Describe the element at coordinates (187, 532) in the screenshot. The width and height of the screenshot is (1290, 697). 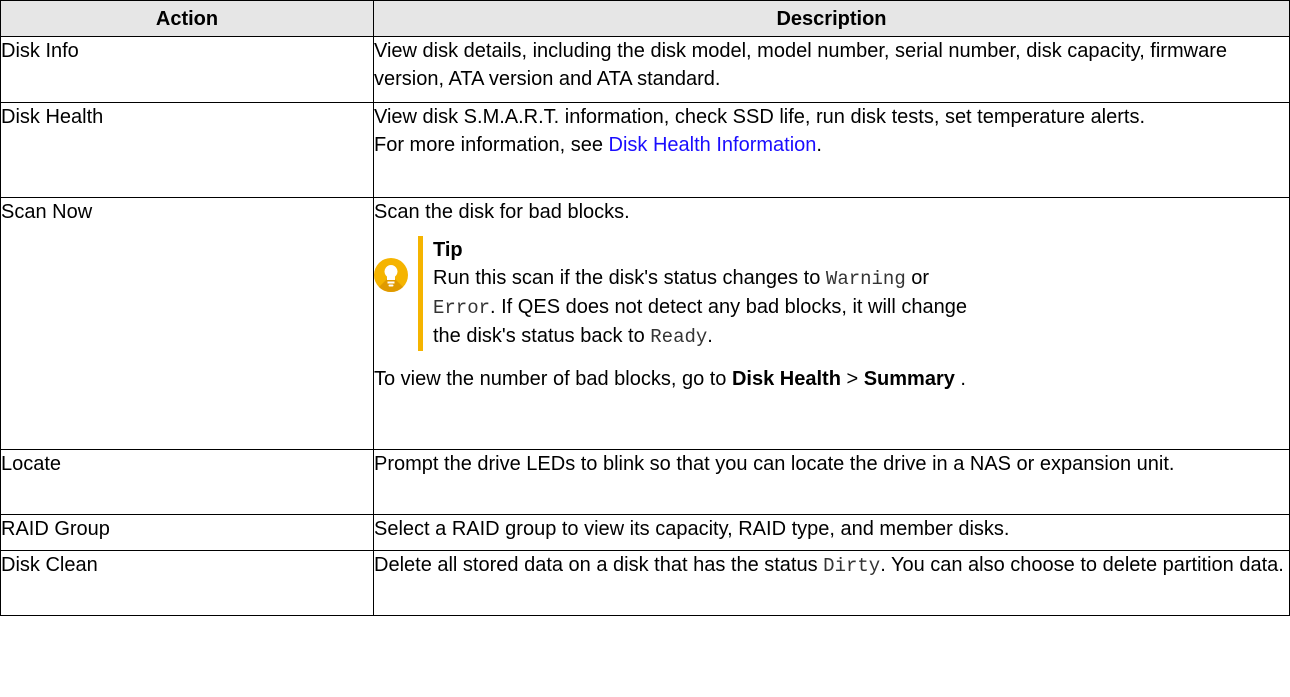
I see `action-cell: RAID Group` at that location.